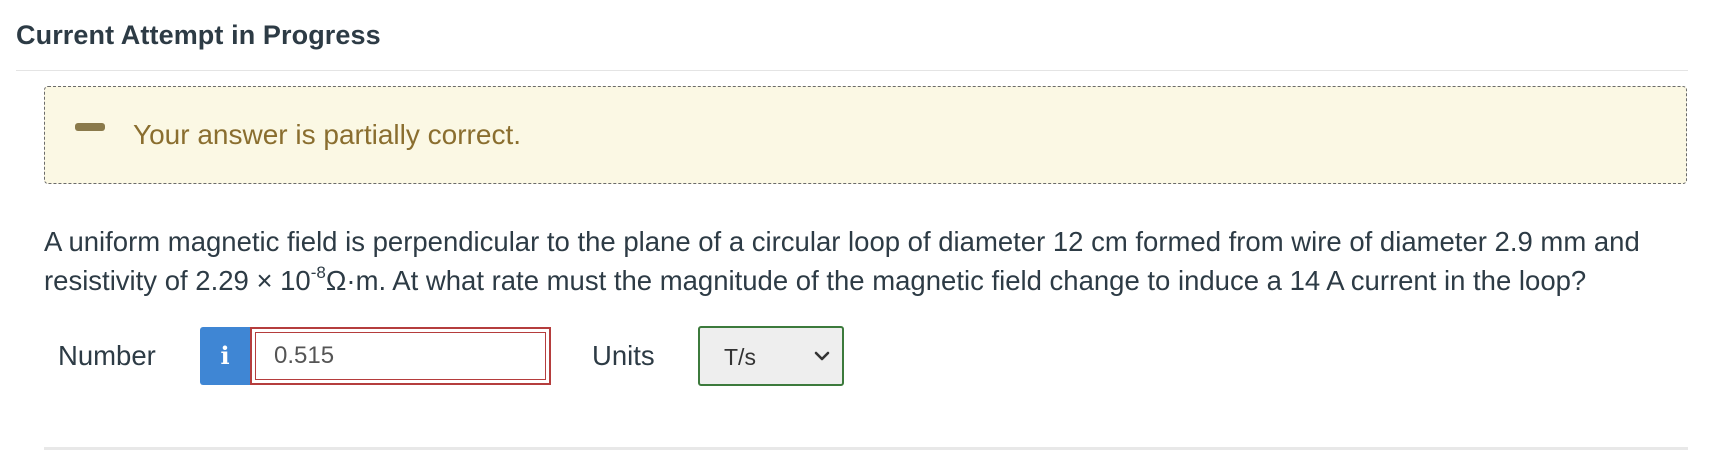  Describe the element at coordinates (771, 356) in the screenshot. I see `units-select: T/s` at that location.